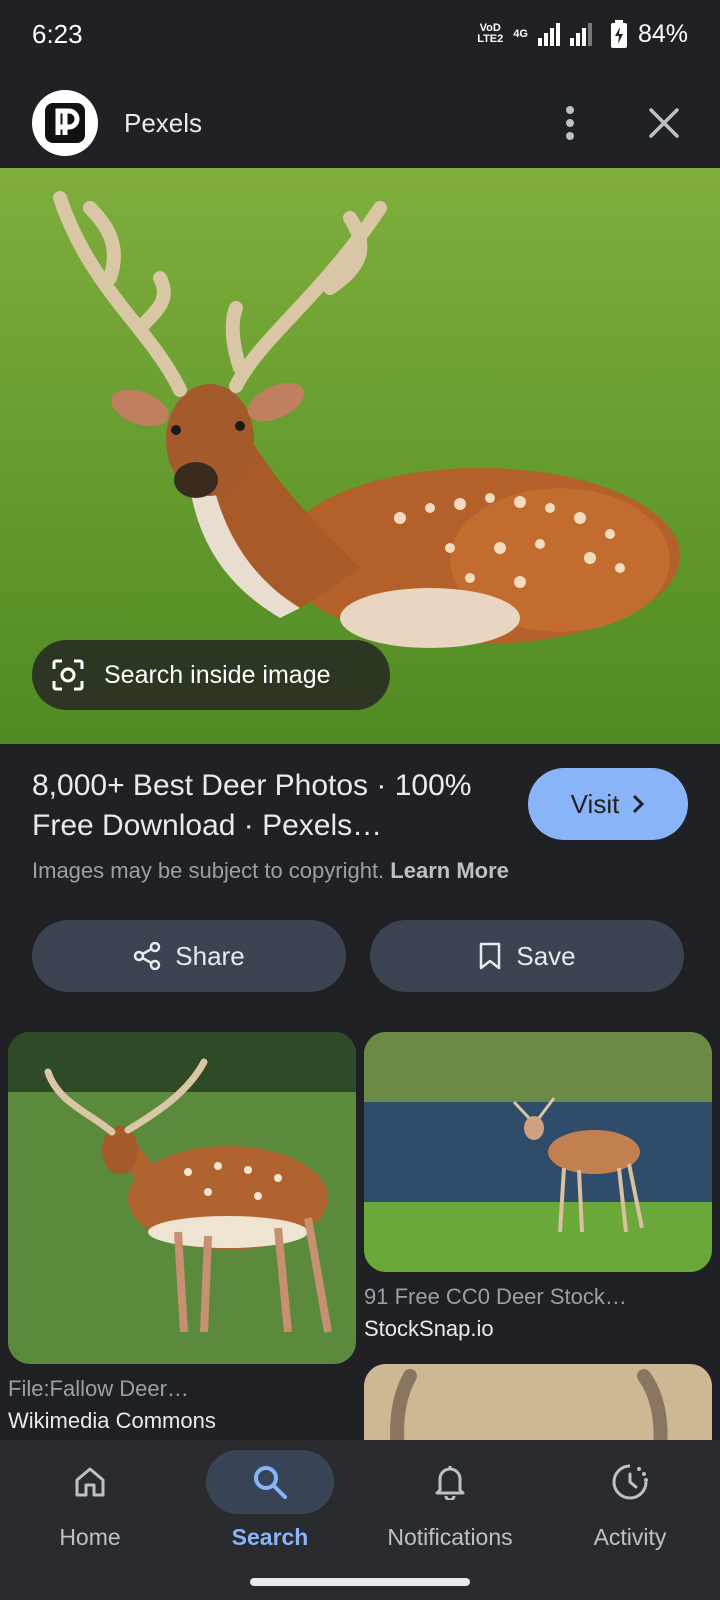  I want to click on header: Pexels, so click(360, 123).